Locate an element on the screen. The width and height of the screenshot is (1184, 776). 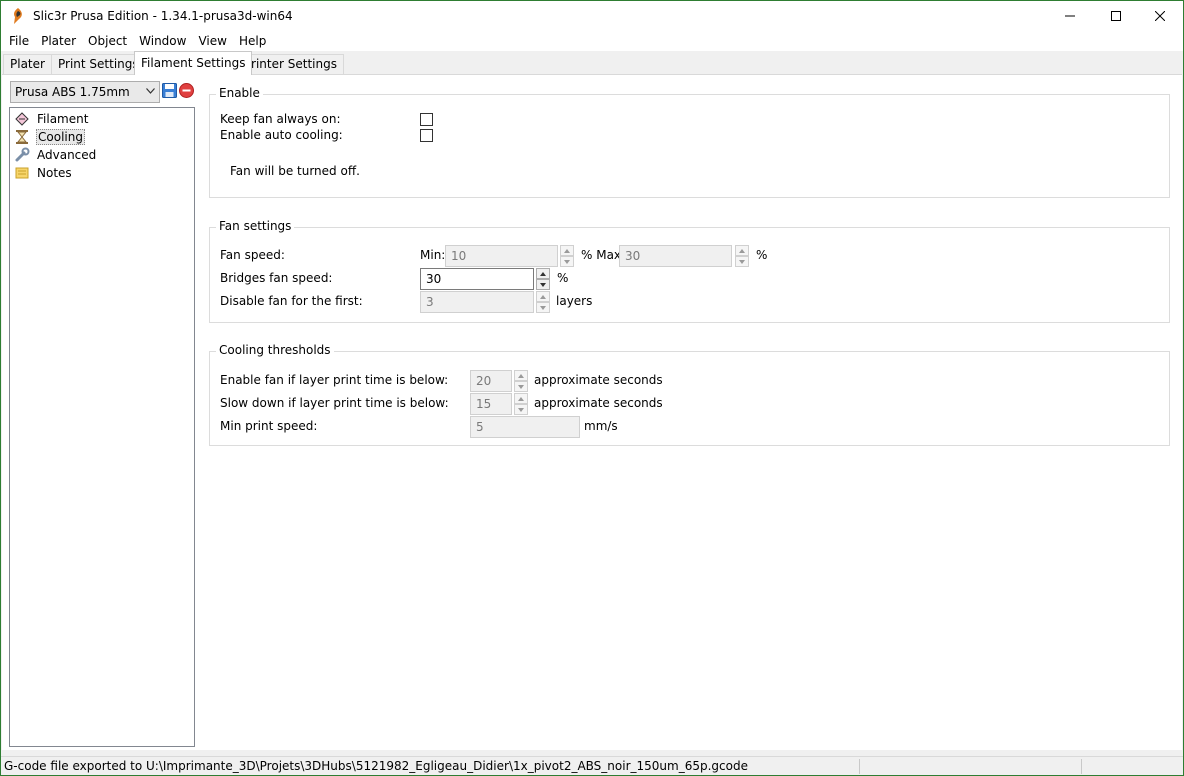
min-print-speed-unit: mm/s is located at coordinates (601, 426).